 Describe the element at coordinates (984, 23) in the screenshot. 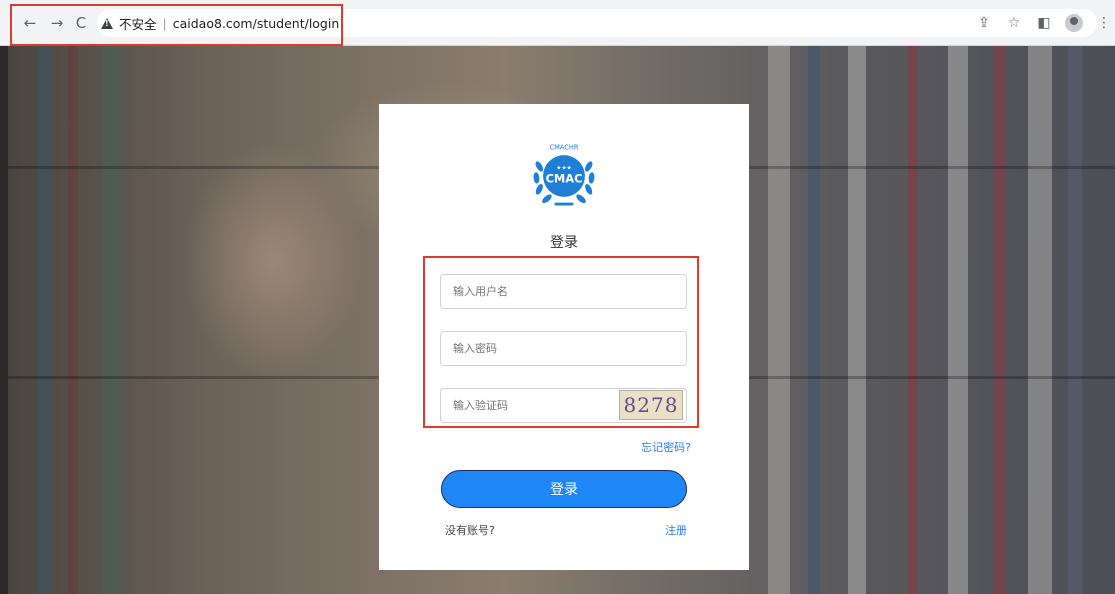

I see `share-icon: ⇪` at that location.